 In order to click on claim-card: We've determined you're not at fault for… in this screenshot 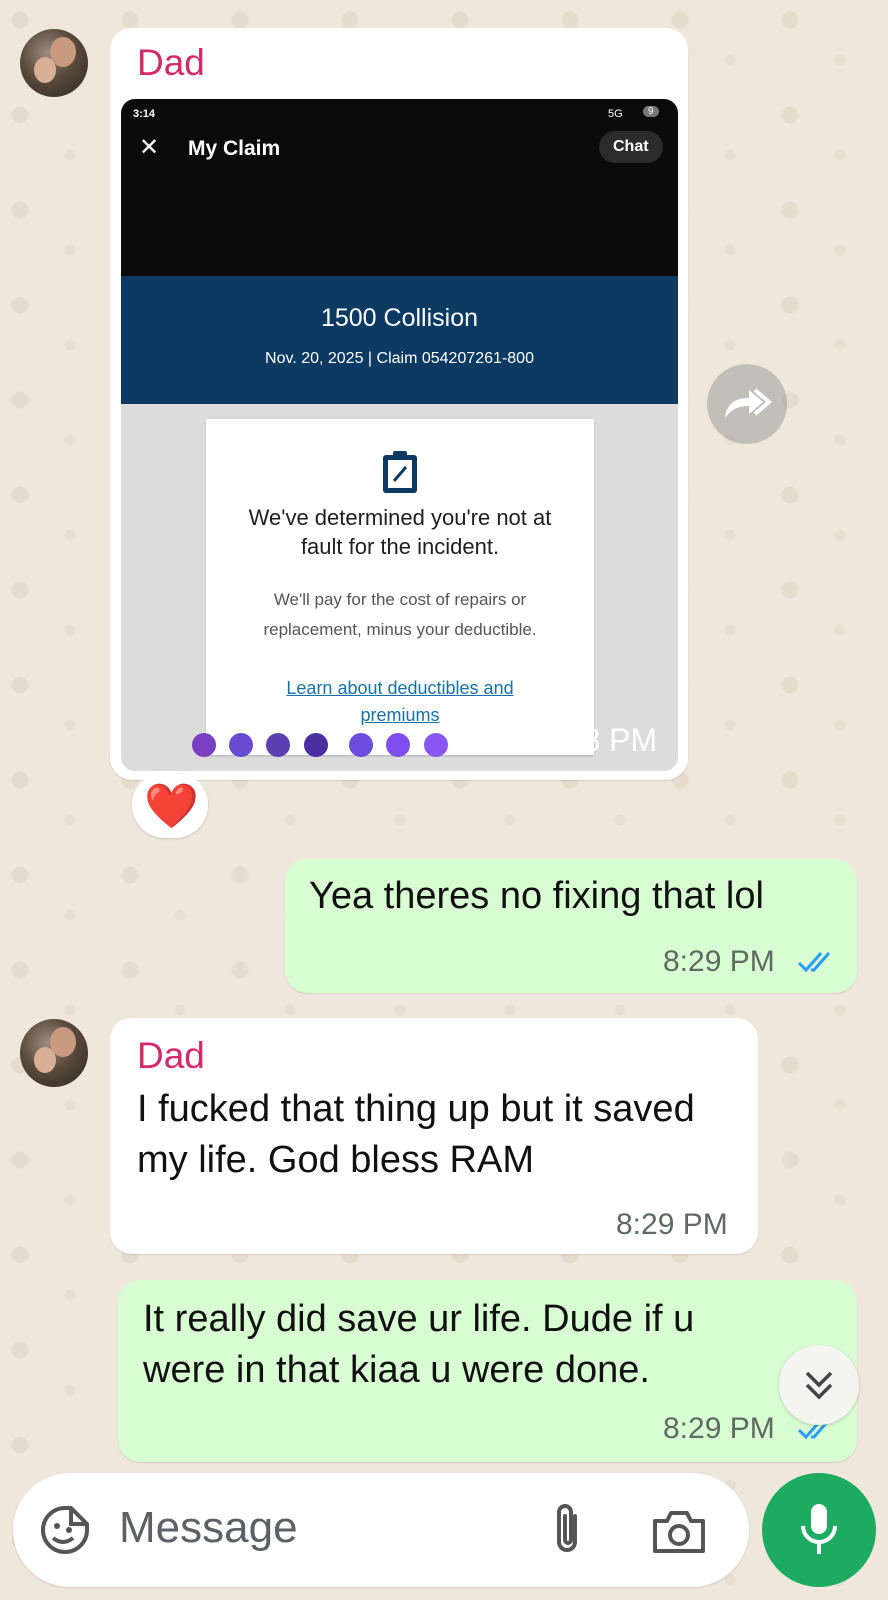, I will do `click(400, 587)`.